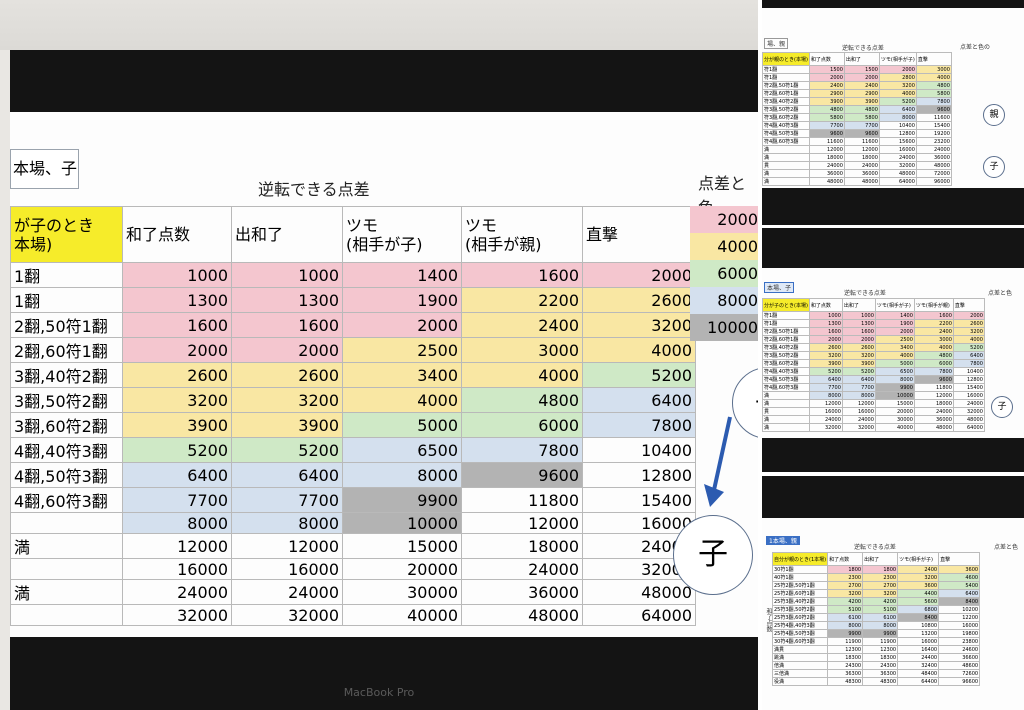 Image resolution: width=1024 pixels, height=710 pixels. I want to click on score-cell: 11800, so click(522, 500).